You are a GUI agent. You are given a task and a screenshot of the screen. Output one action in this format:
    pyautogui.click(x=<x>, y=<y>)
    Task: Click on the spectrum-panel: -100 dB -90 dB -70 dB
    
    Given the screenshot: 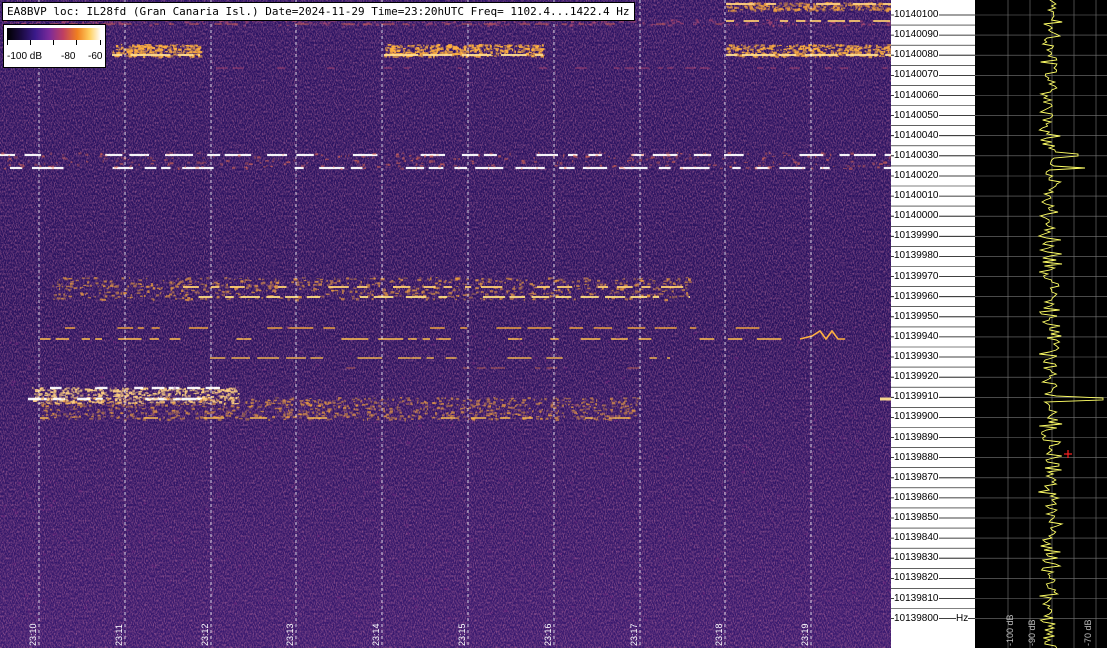 What is the action you would take?
    pyautogui.click(x=1041, y=324)
    